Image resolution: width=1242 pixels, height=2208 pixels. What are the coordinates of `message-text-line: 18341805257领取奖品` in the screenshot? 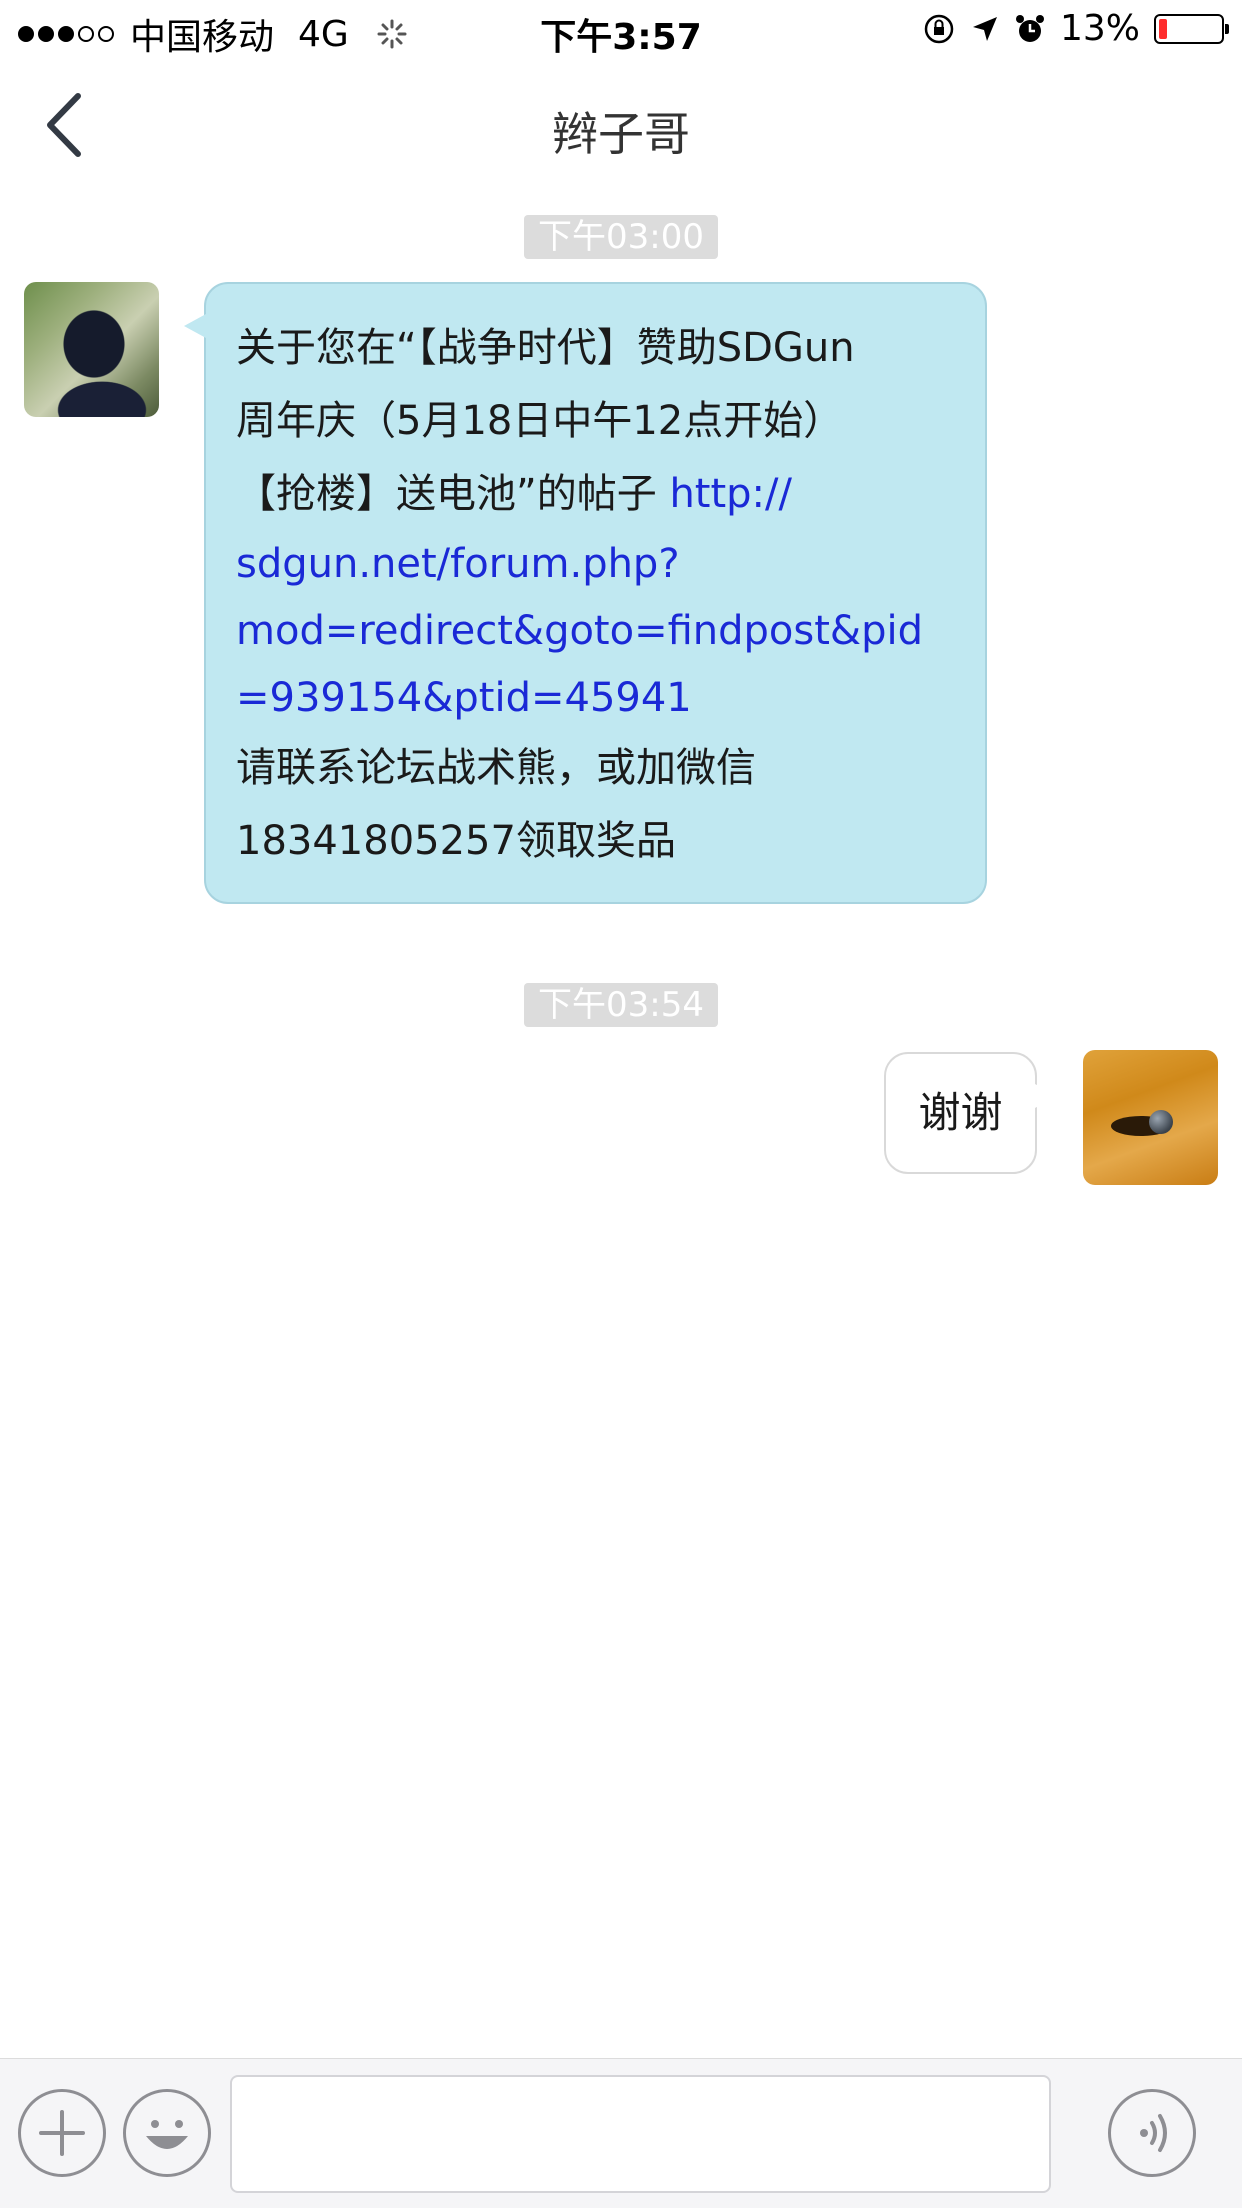 It's located at (456, 841).